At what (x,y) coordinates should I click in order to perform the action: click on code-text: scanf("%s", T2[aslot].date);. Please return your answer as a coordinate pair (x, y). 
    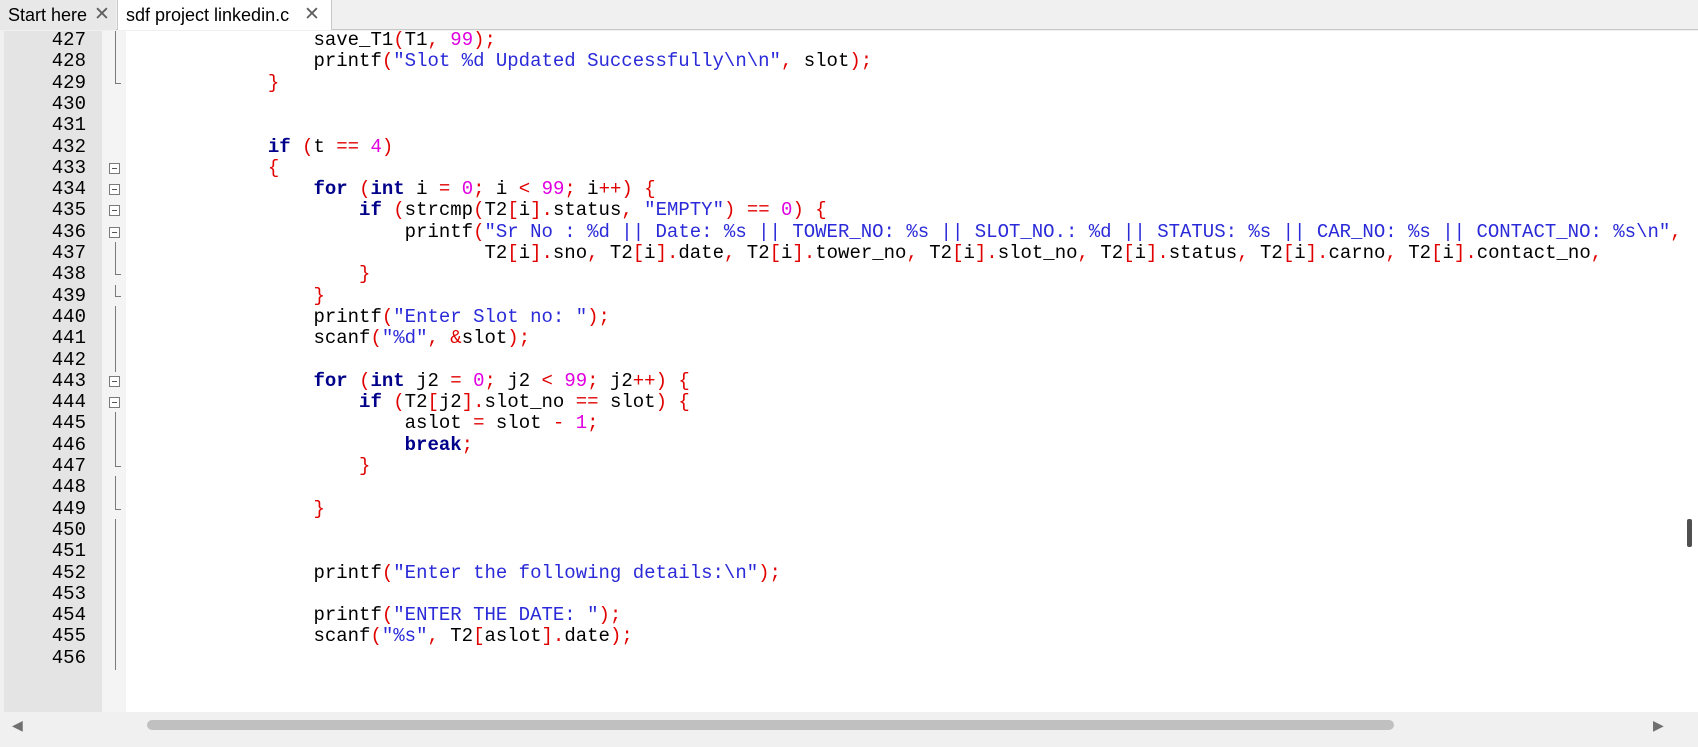
    Looking at the image, I should click on (381, 636).